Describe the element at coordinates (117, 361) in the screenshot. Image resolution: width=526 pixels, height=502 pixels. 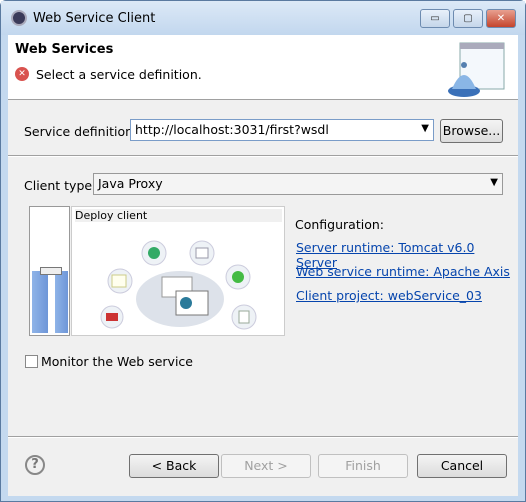
I see `monitor-label: Monitor the Web service` at that location.